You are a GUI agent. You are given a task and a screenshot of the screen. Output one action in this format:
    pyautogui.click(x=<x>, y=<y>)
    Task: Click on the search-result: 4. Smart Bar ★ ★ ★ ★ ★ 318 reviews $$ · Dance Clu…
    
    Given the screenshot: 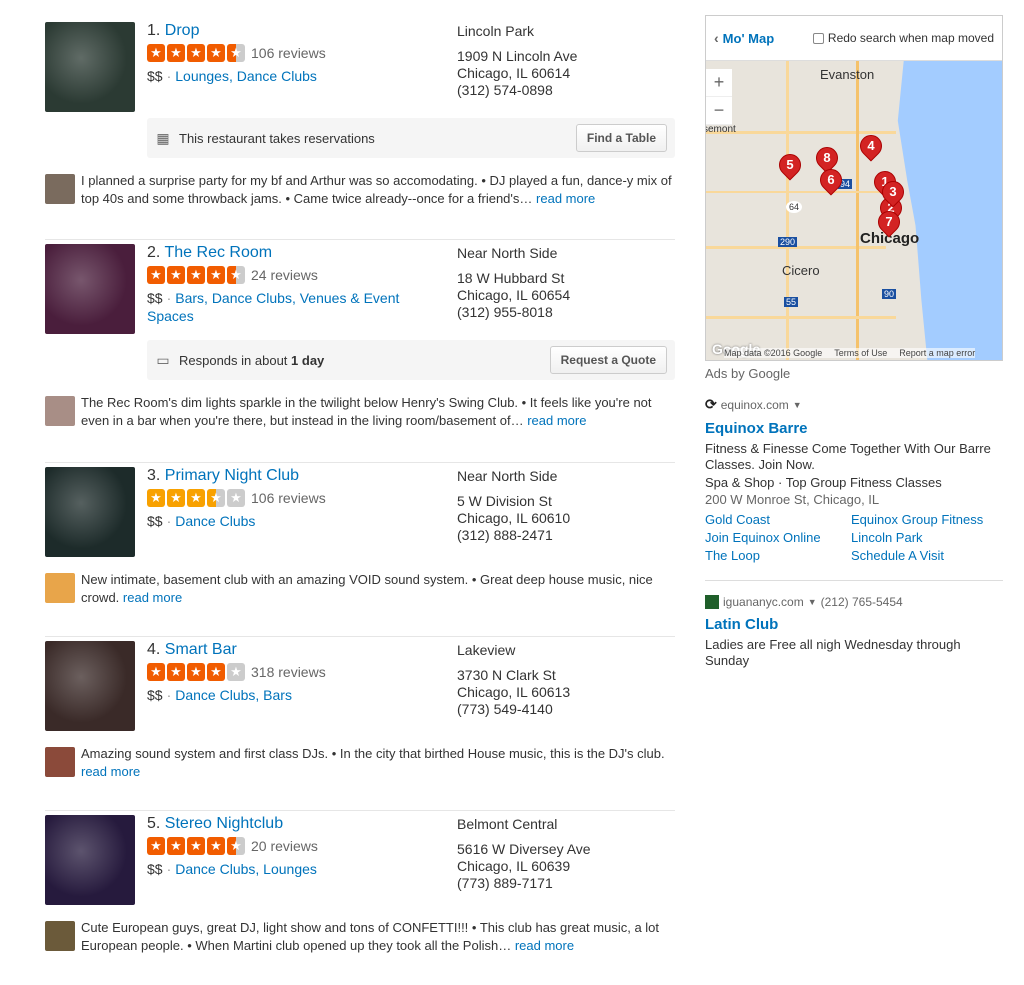 What is the action you would take?
    pyautogui.click(x=360, y=724)
    